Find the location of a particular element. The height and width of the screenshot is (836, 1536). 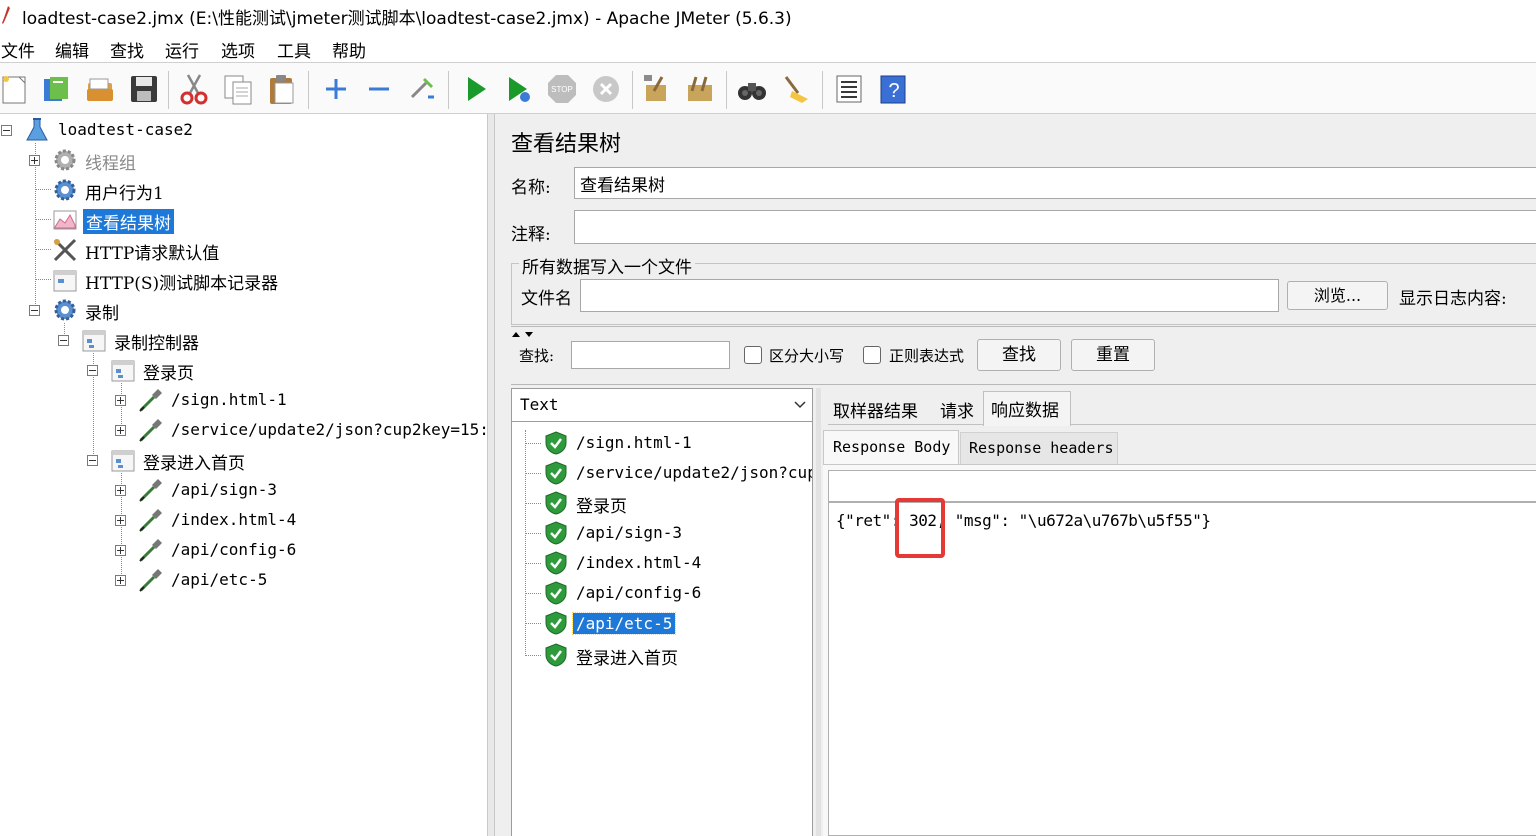

menu-edit: 编辑 is located at coordinates (72, 49).